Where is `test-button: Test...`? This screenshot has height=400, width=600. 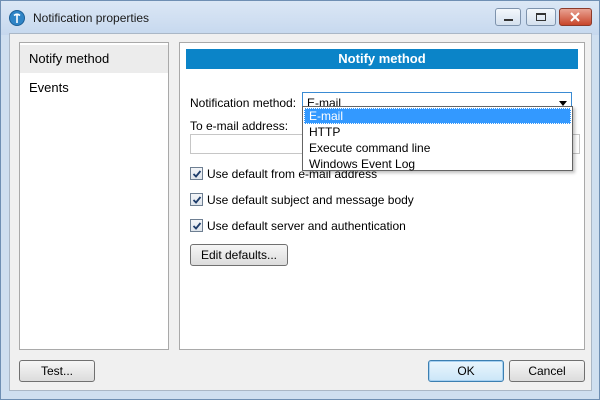 test-button: Test... is located at coordinates (57, 371).